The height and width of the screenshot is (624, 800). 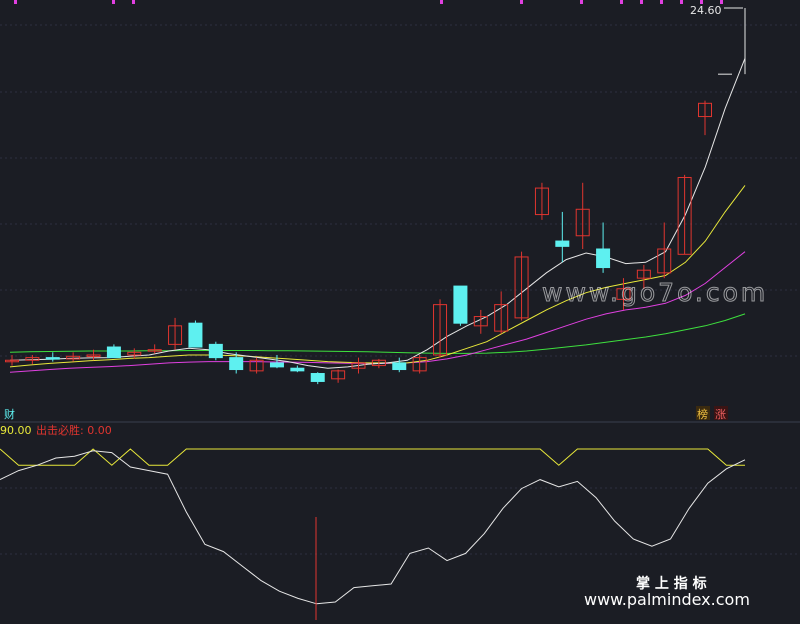 What do you see at coordinates (655, 292) in the screenshot?
I see `watermark-site-mid: www.go7o.com` at bounding box center [655, 292].